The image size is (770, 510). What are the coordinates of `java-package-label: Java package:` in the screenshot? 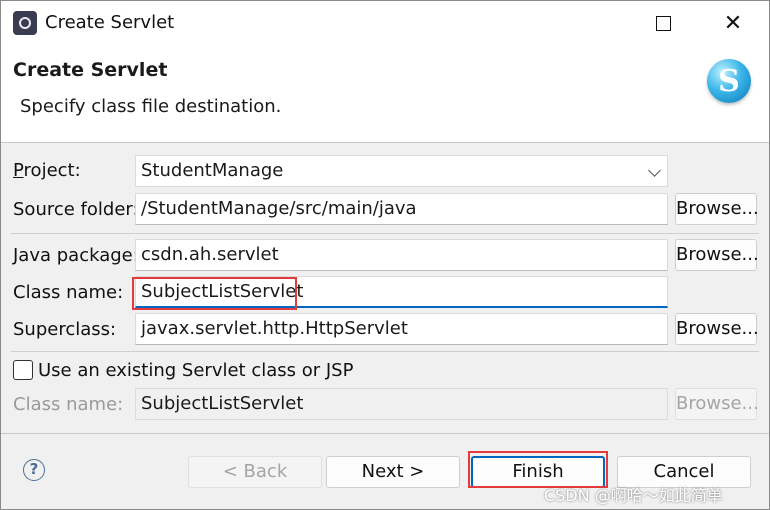 It's located at (76, 255).